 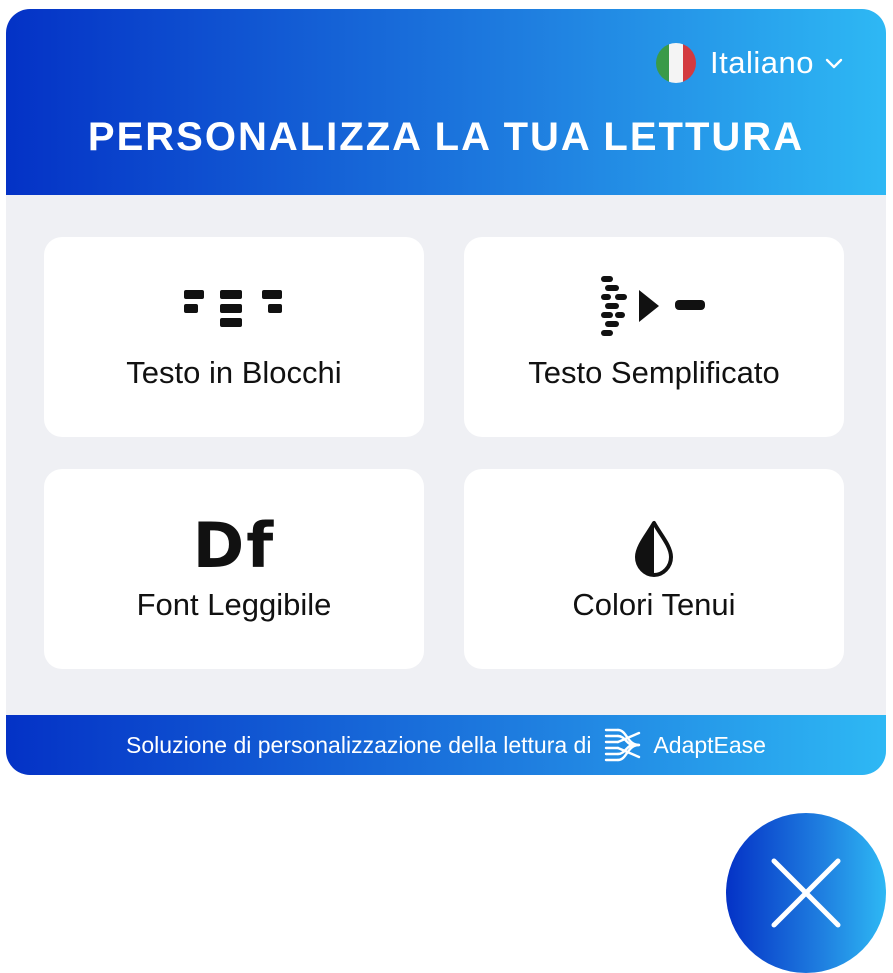 I want to click on footer-brand: AdaptEase, so click(x=709, y=744).